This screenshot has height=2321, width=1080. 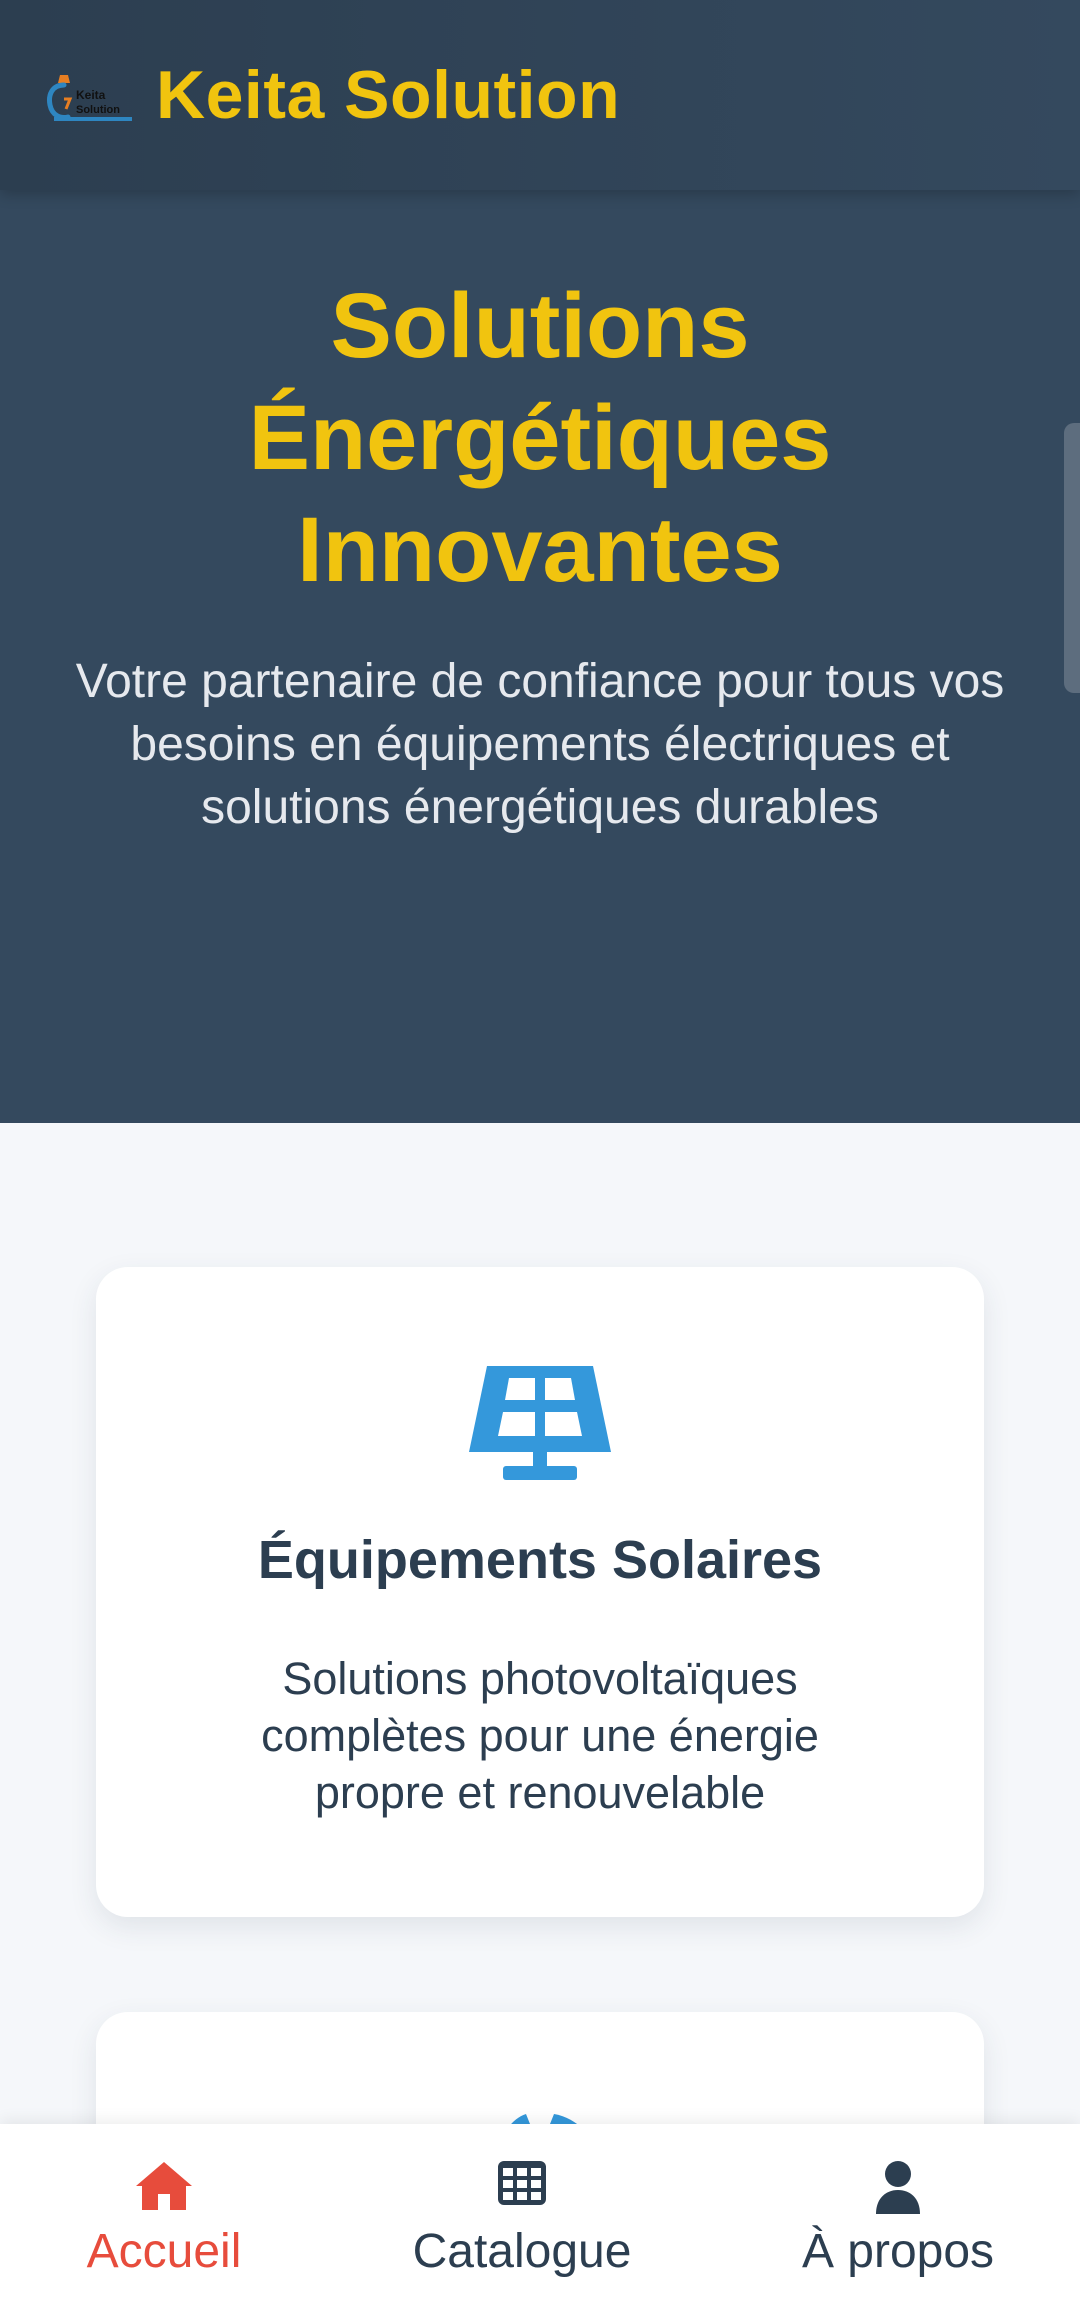 I want to click on bottom-navigation: Accueil Catalogue À propos, so click(x=540, y=2222).